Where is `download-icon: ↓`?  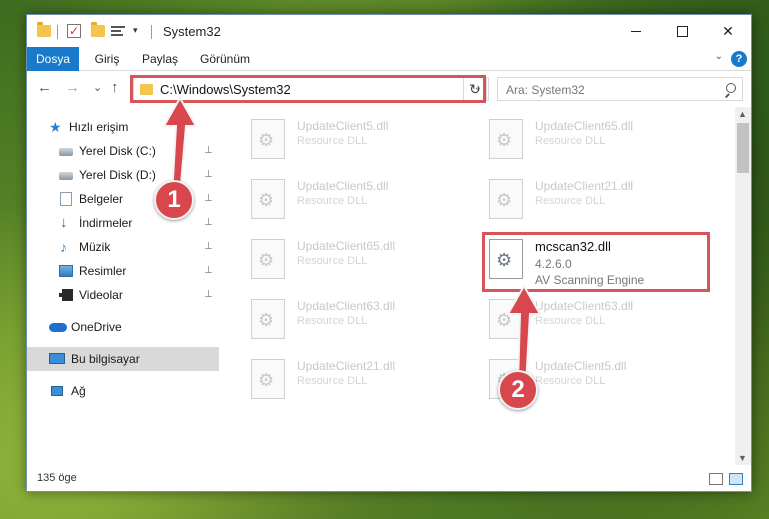
download-icon: ↓ is located at coordinates (64, 222).